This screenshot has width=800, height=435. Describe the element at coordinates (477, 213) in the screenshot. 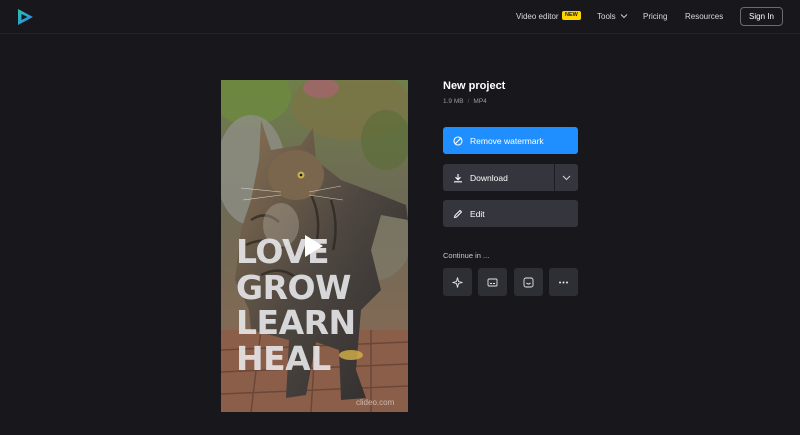

I see `edit-label: Edit` at that location.